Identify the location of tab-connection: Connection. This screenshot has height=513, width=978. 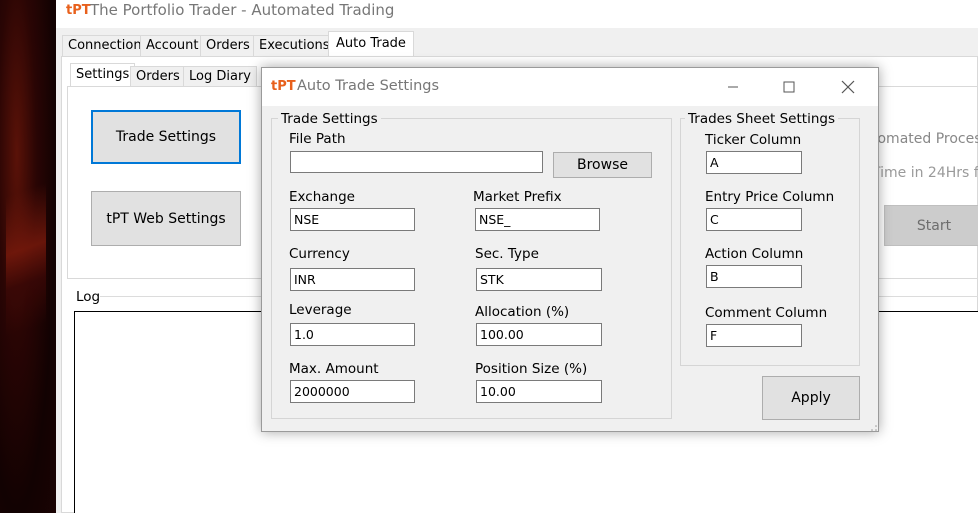
(105, 46).